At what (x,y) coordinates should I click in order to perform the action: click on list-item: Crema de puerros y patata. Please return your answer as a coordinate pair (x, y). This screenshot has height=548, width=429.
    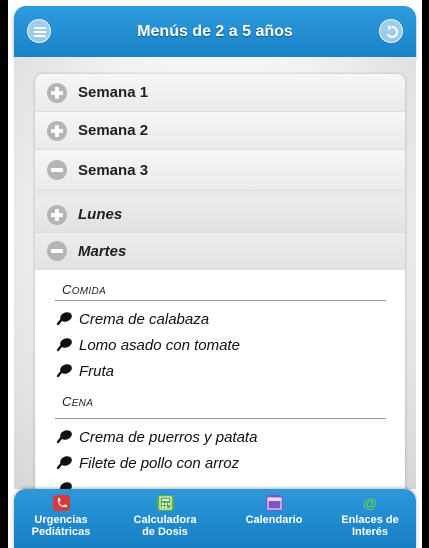
    Looking at the image, I should click on (220, 437).